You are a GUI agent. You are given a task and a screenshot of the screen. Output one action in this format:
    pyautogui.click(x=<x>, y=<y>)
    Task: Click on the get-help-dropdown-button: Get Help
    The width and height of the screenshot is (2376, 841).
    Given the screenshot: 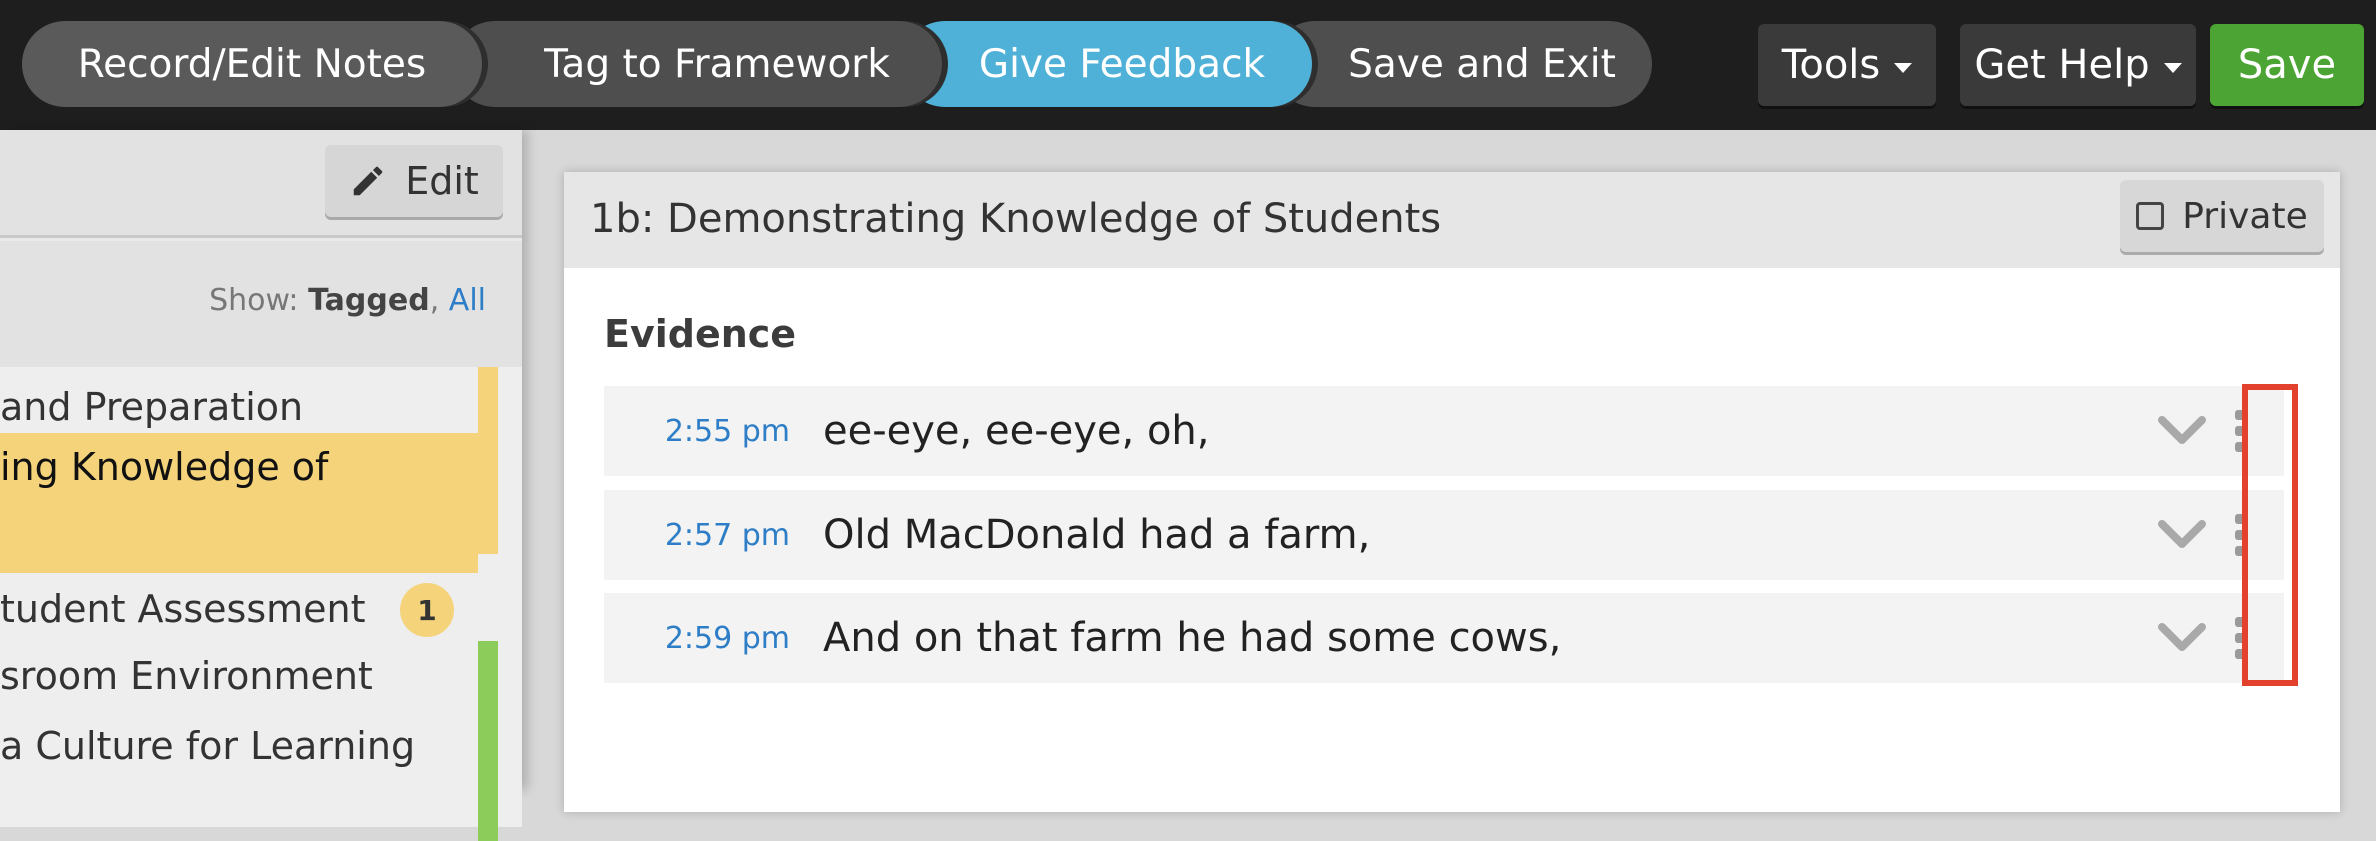 What is the action you would take?
    pyautogui.click(x=2078, y=65)
    